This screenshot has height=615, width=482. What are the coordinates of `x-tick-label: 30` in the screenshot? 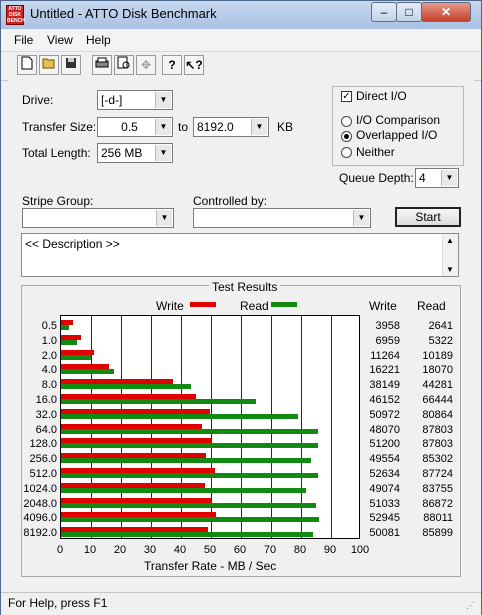 It's located at (150, 550).